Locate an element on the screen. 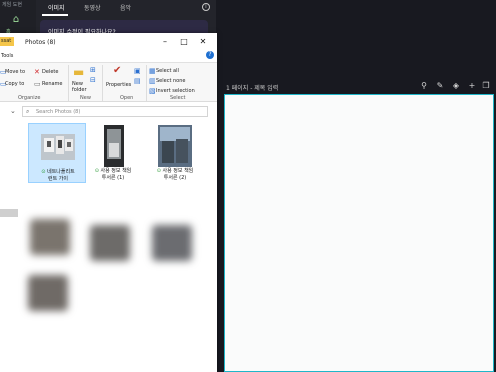 This screenshot has width=496, height=372. pin-icon: ⚲ is located at coordinates (424, 86).